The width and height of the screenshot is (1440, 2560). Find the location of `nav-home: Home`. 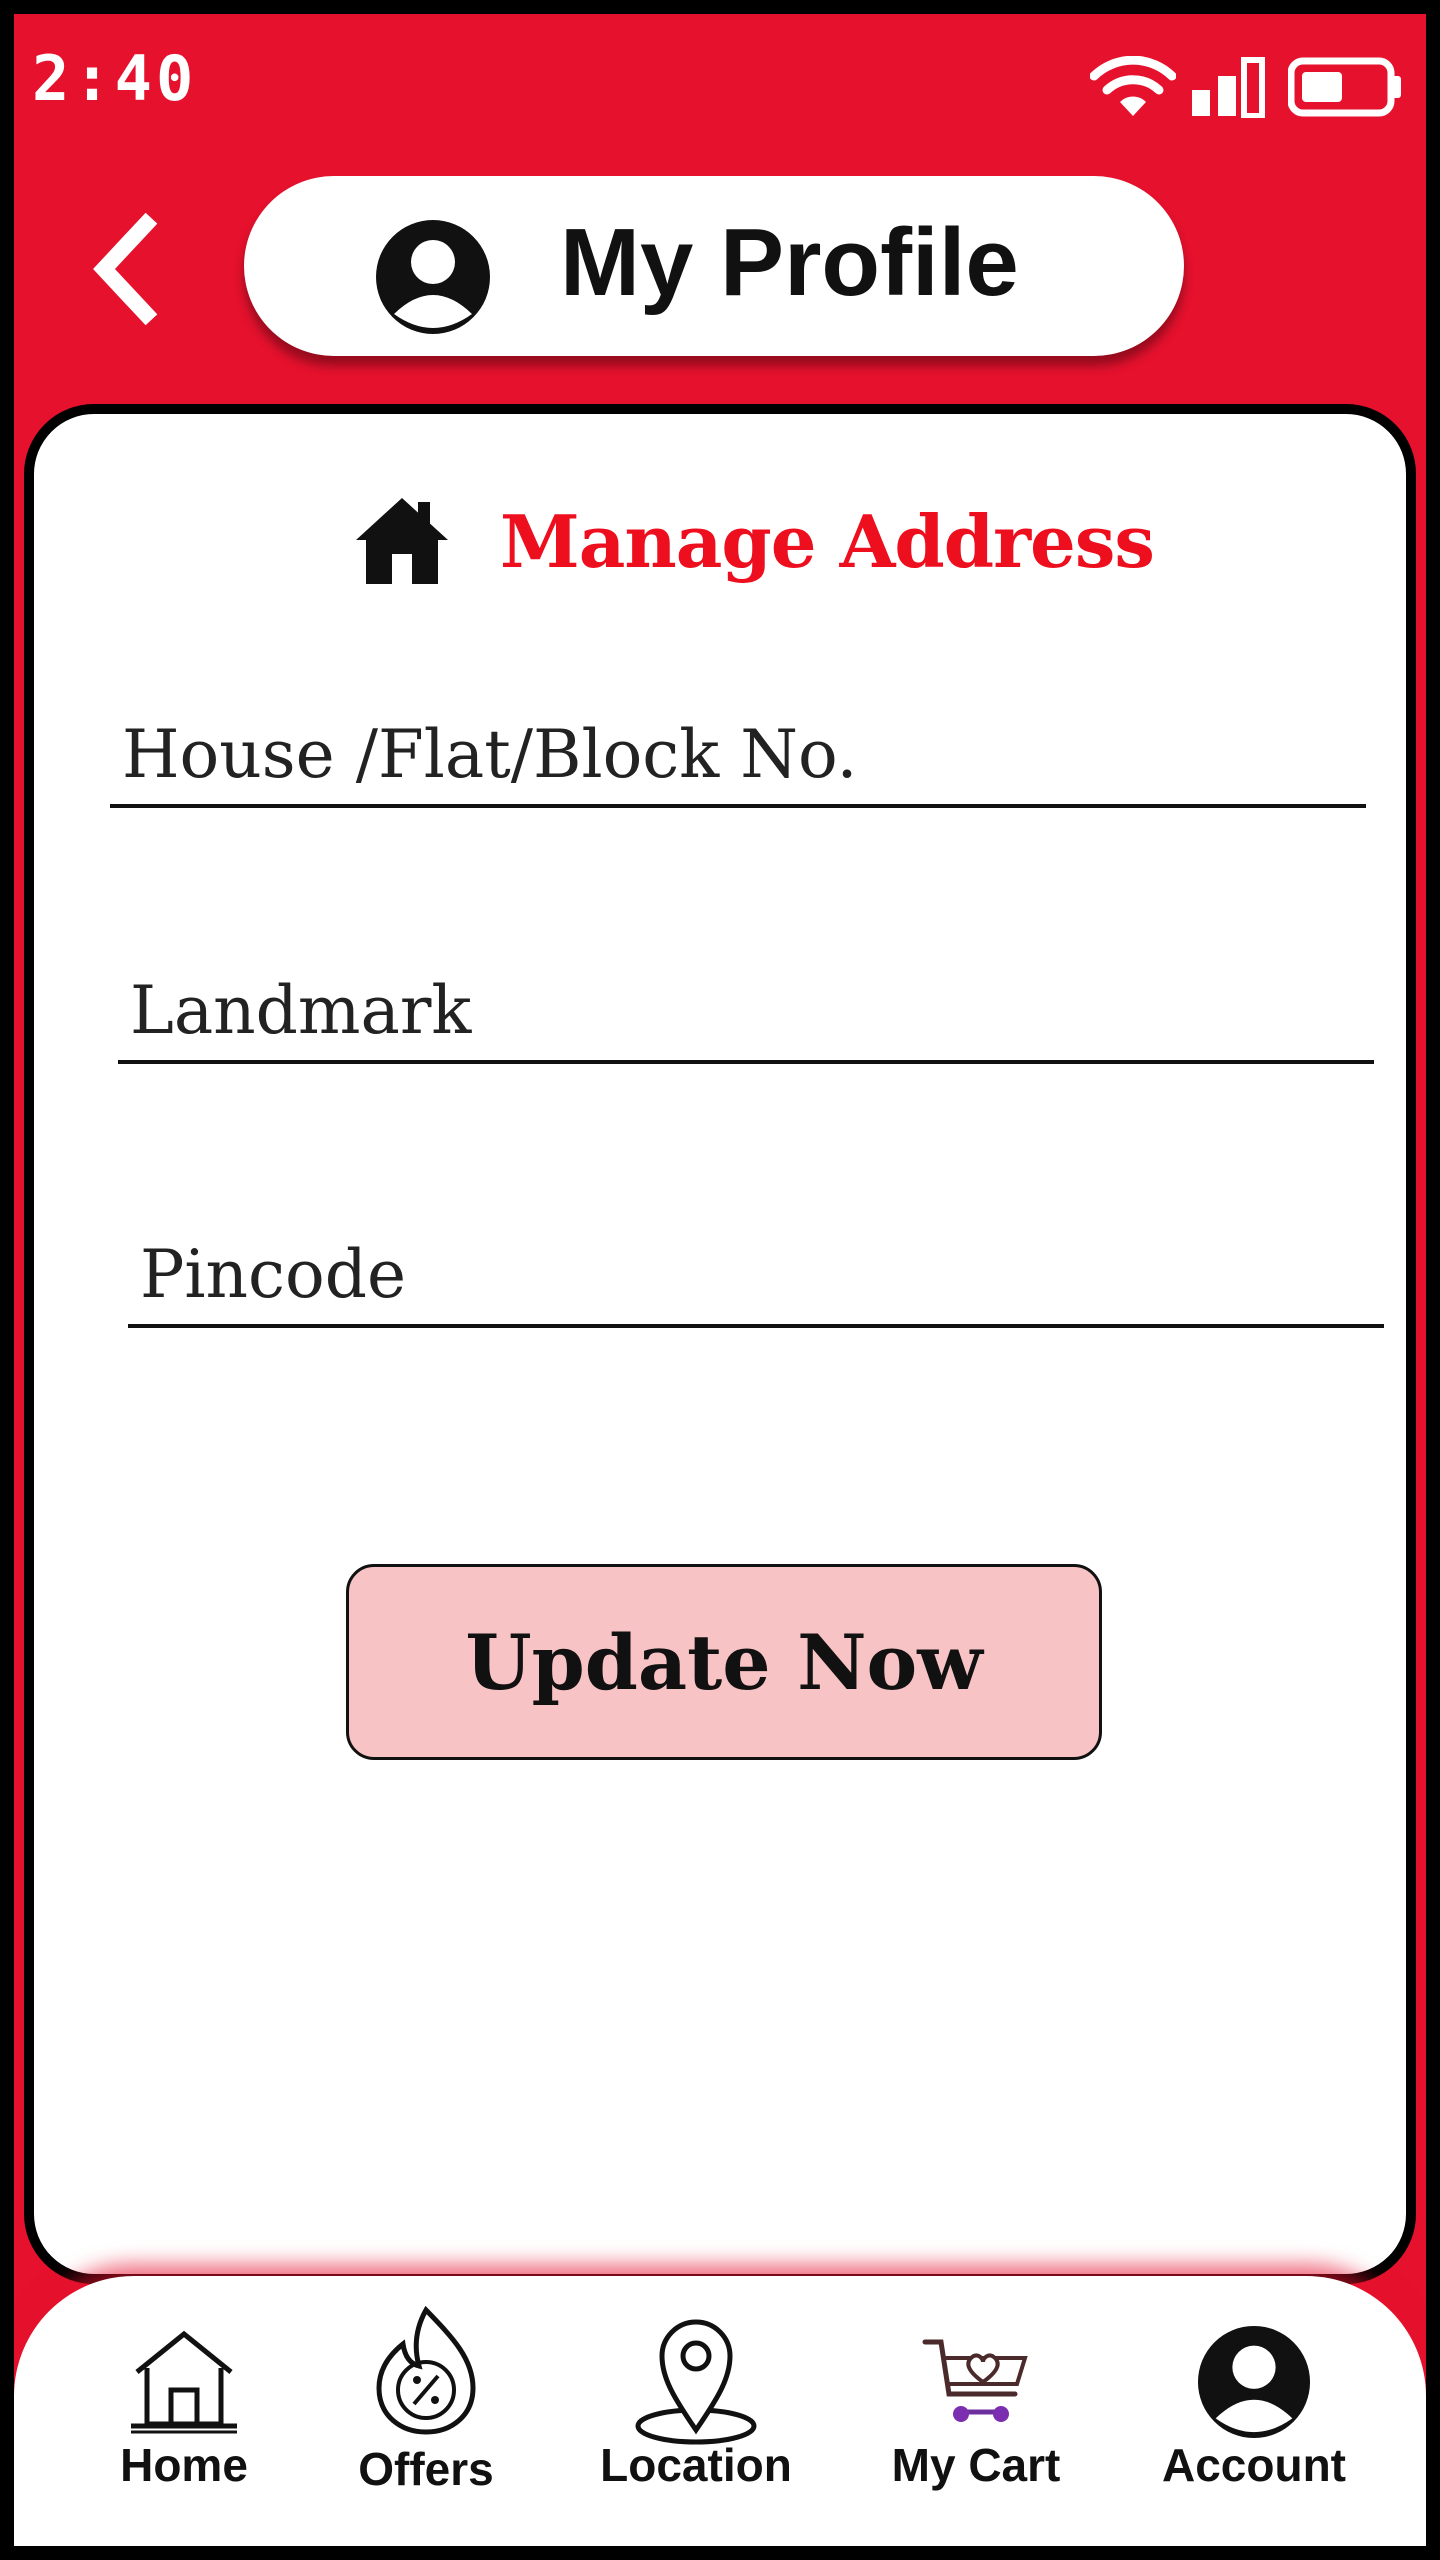

nav-home: Home is located at coordinates (184, 2411).